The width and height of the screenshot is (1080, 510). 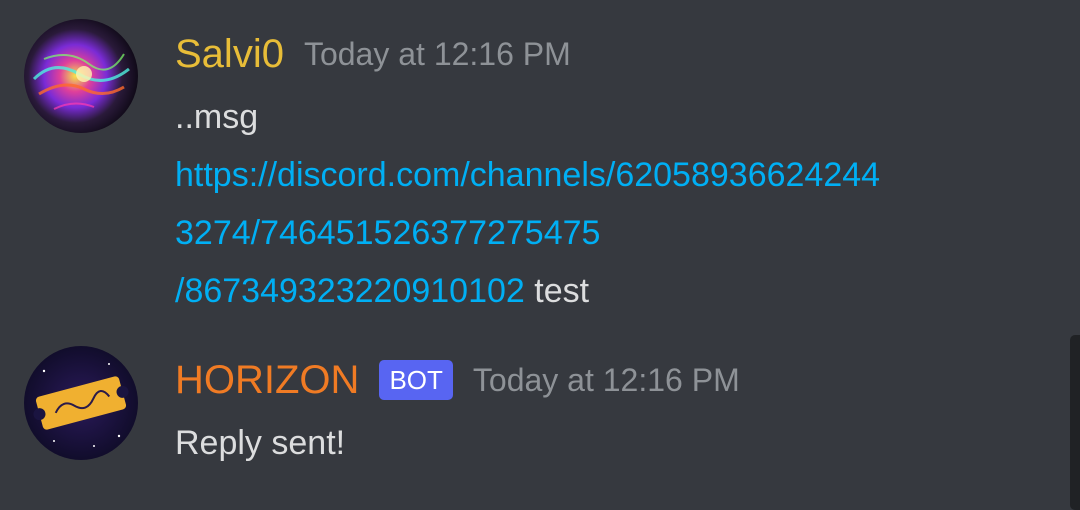 I want to click on bot-badge: BOT, so click(x=416, y=380).